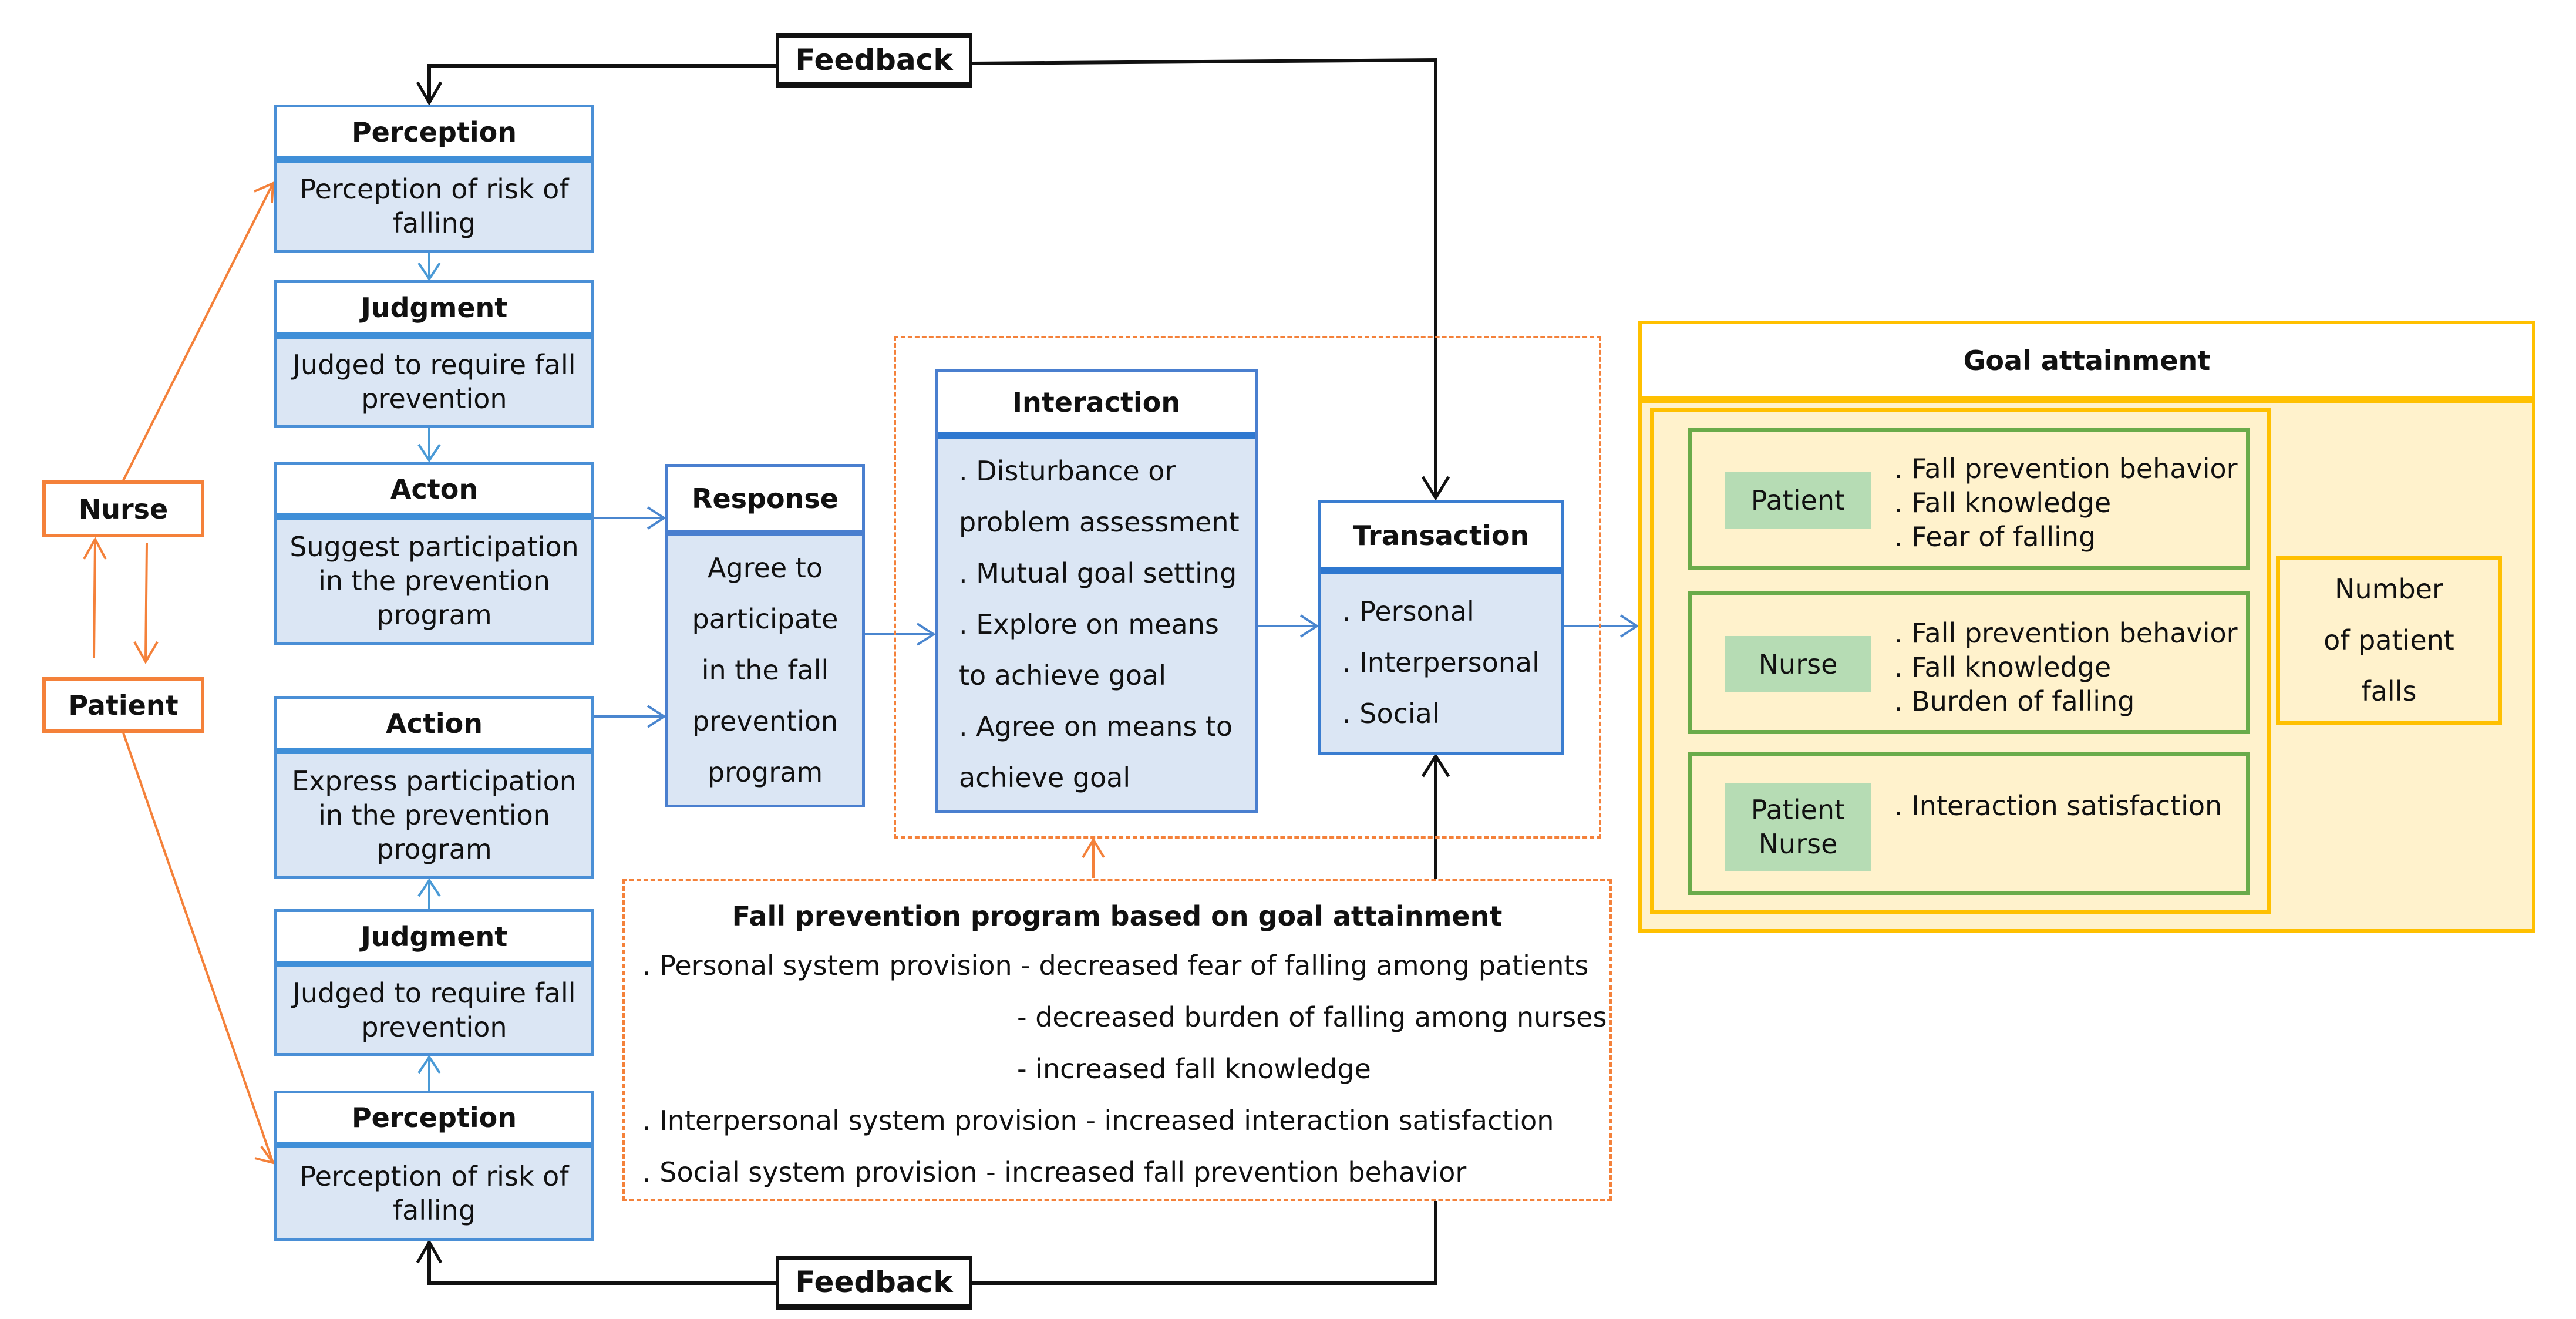  I want to click on goal-group-items: . Interaction satisfaction, so click(2058, 806).